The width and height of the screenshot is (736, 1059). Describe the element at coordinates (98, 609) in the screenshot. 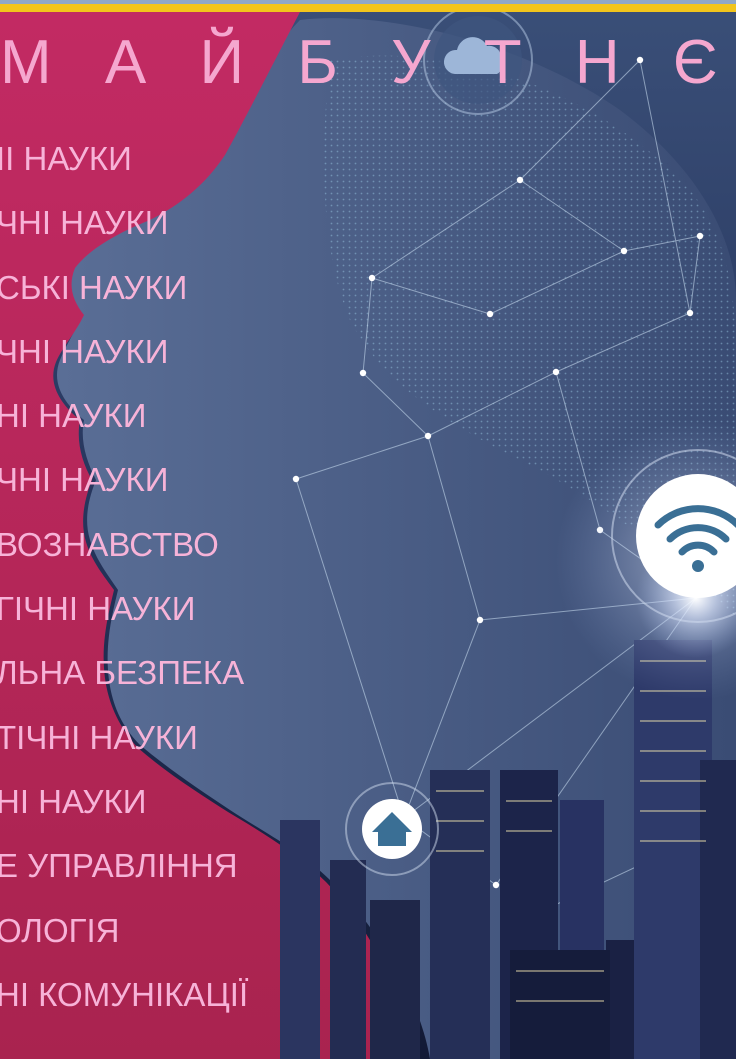

I see `list-item: ГІЧНІ НАУКИ` at that location.